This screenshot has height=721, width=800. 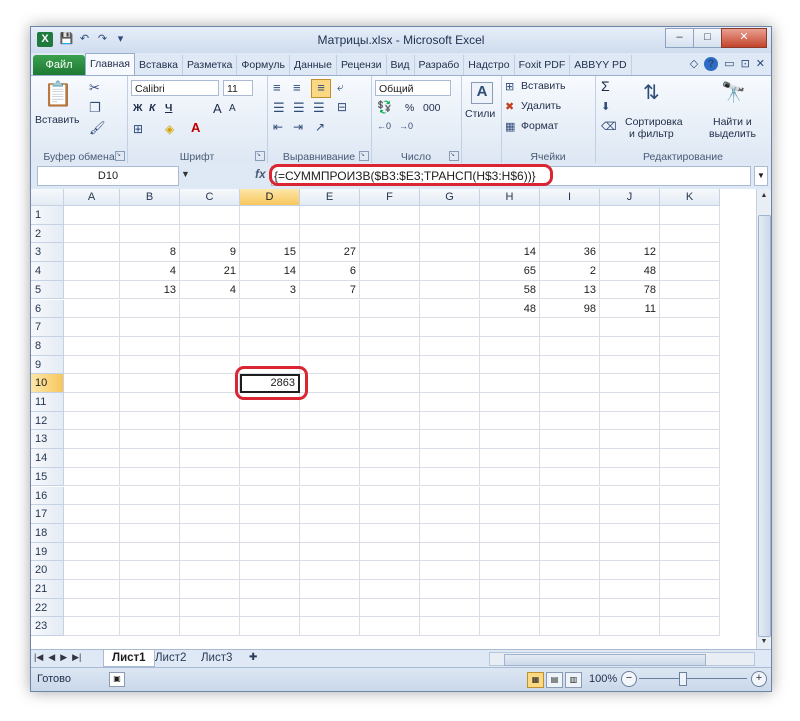 I want to click on workbook-restore-icon: ⊡, so click(x=745, y=64).